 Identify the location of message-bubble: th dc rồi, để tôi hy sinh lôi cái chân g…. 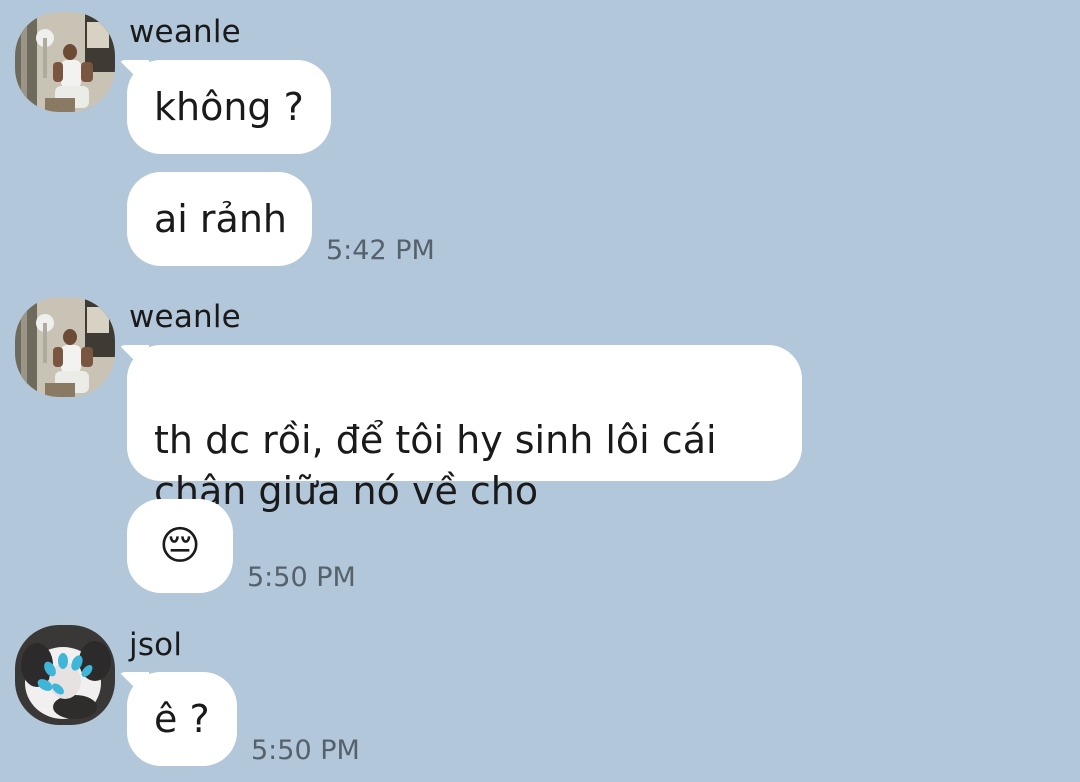
(464, 429).